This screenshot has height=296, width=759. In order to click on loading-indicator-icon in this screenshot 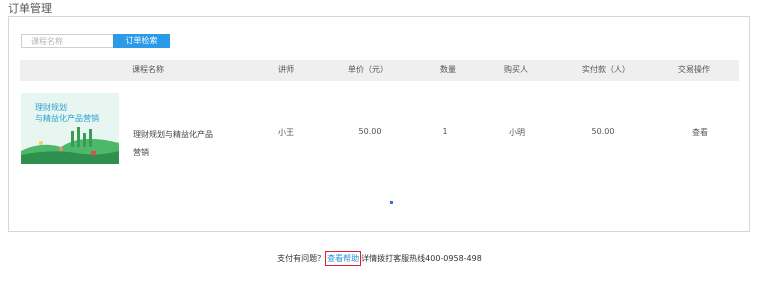, I will do `click(391, 202)`.